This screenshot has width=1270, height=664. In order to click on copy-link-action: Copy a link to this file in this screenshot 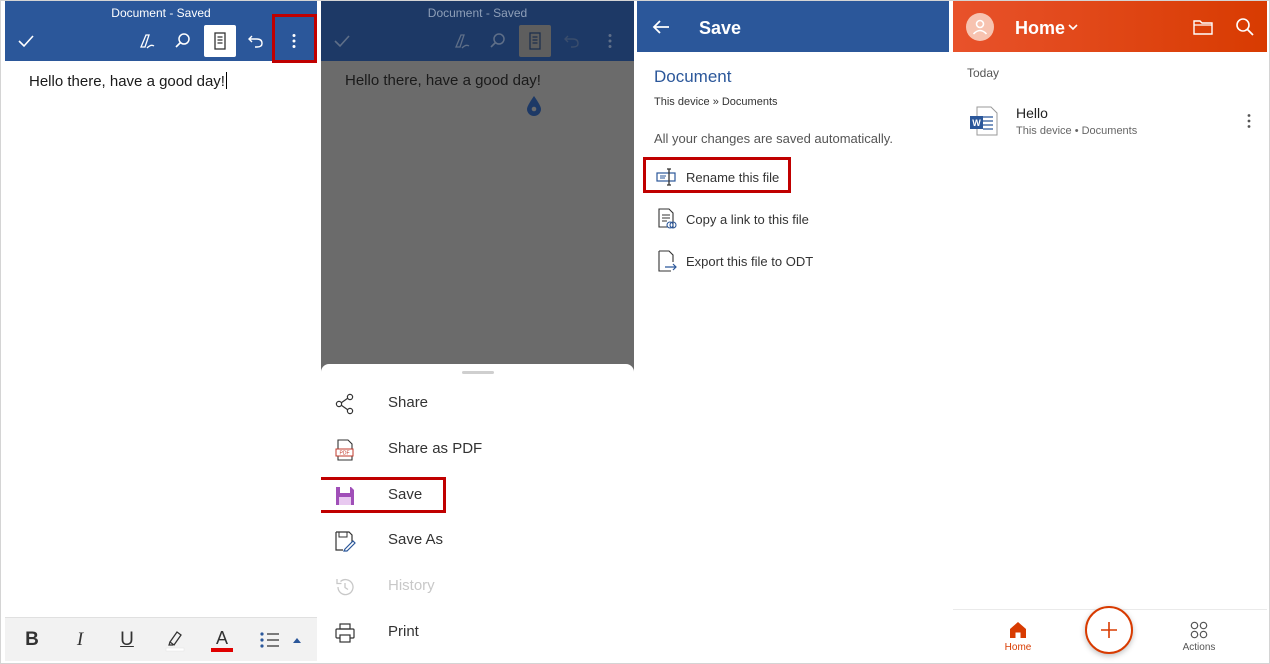, I will do `click(799, 219)`.